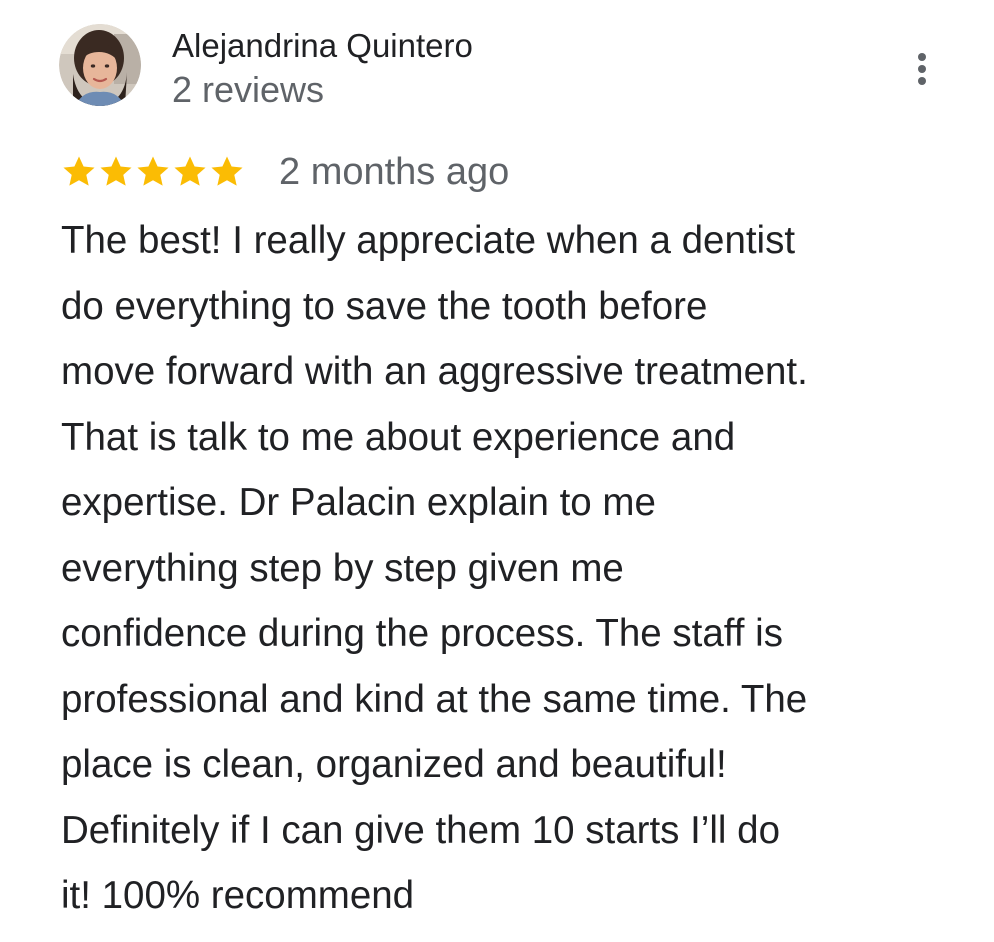 The height and width of the screenshot is (942, 994). I want to click on author-reviews-count: 2 reviews, so click(248, 90).